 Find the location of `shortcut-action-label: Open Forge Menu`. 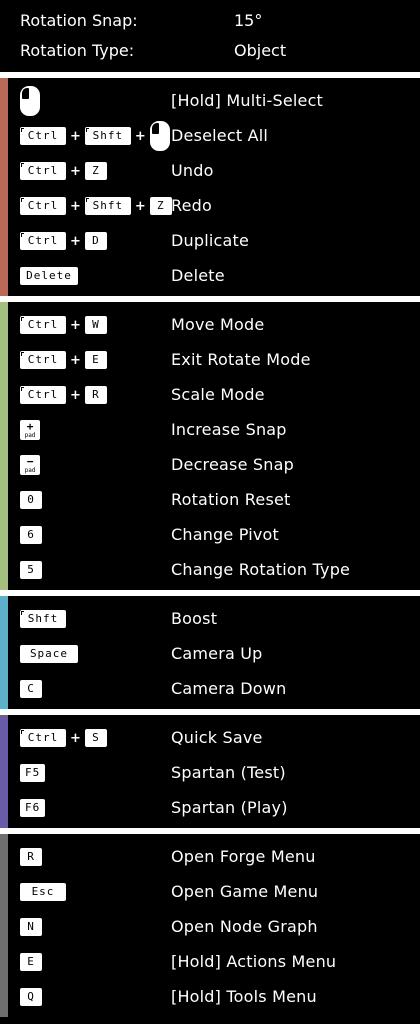

shortcut-action-label: Open Forge Menu is located at coordinates (243, 856).